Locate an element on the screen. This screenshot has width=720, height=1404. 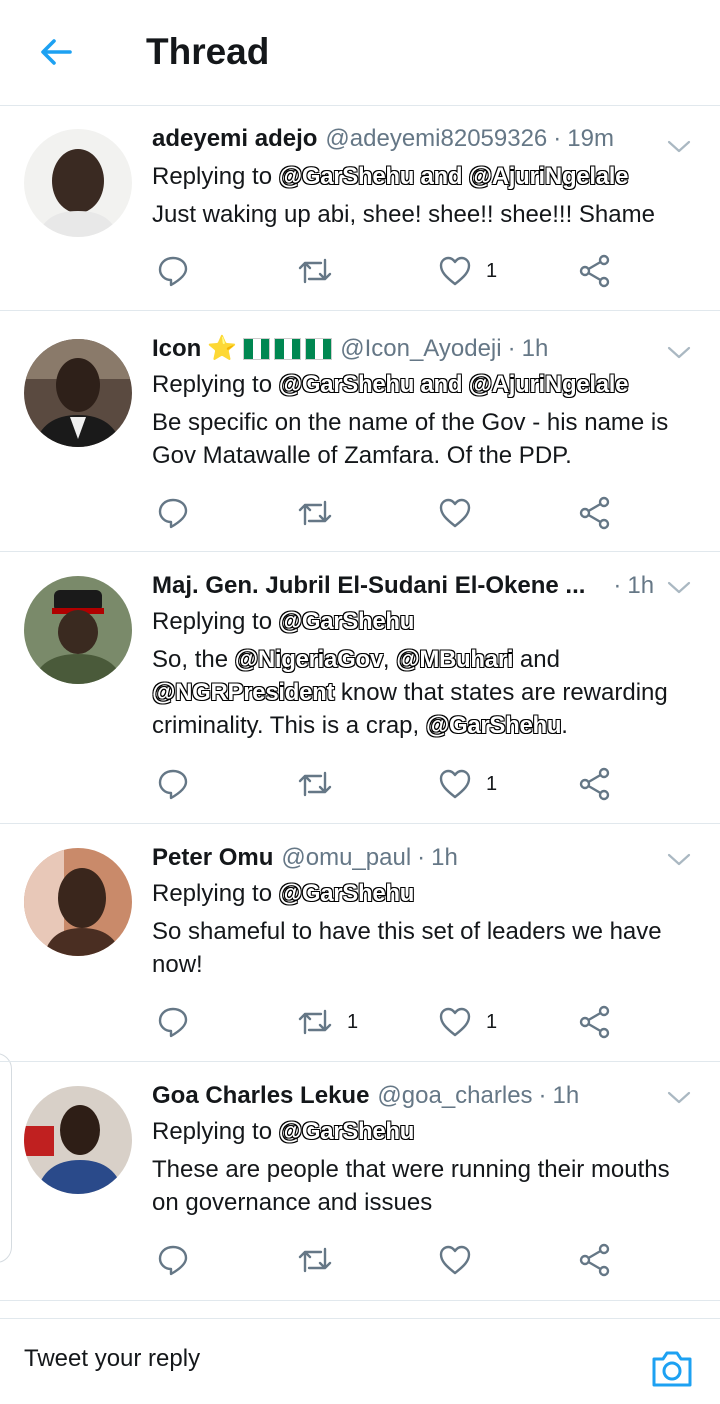
app-header: Thread is located at coordinates (360, 53).